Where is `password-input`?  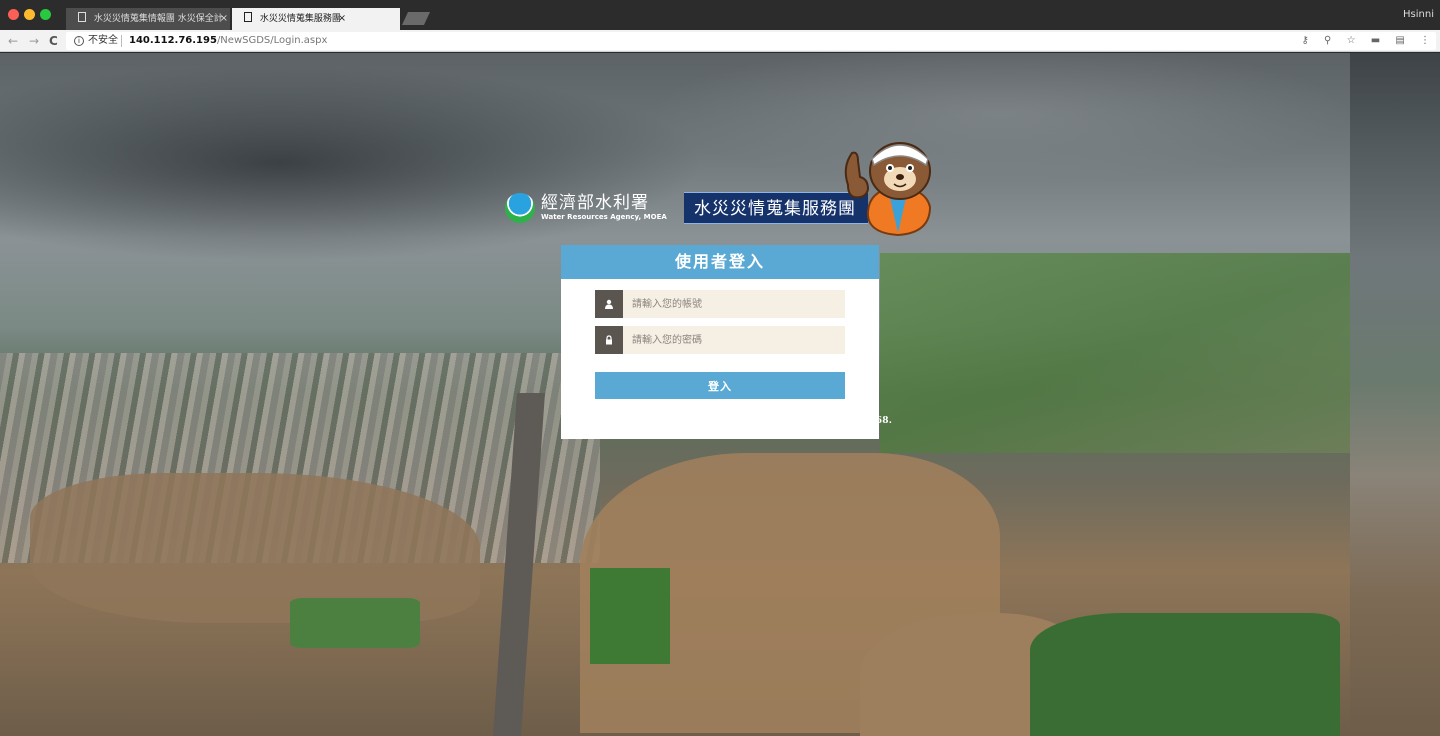 password-input is located at coordinates (734, 340).